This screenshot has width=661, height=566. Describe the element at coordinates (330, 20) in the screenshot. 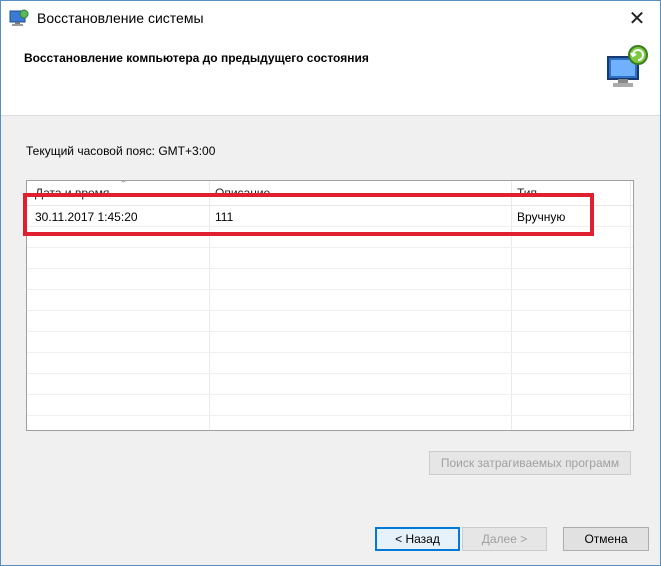

I see `title-bar: Восстановление системы ✕` at that location.